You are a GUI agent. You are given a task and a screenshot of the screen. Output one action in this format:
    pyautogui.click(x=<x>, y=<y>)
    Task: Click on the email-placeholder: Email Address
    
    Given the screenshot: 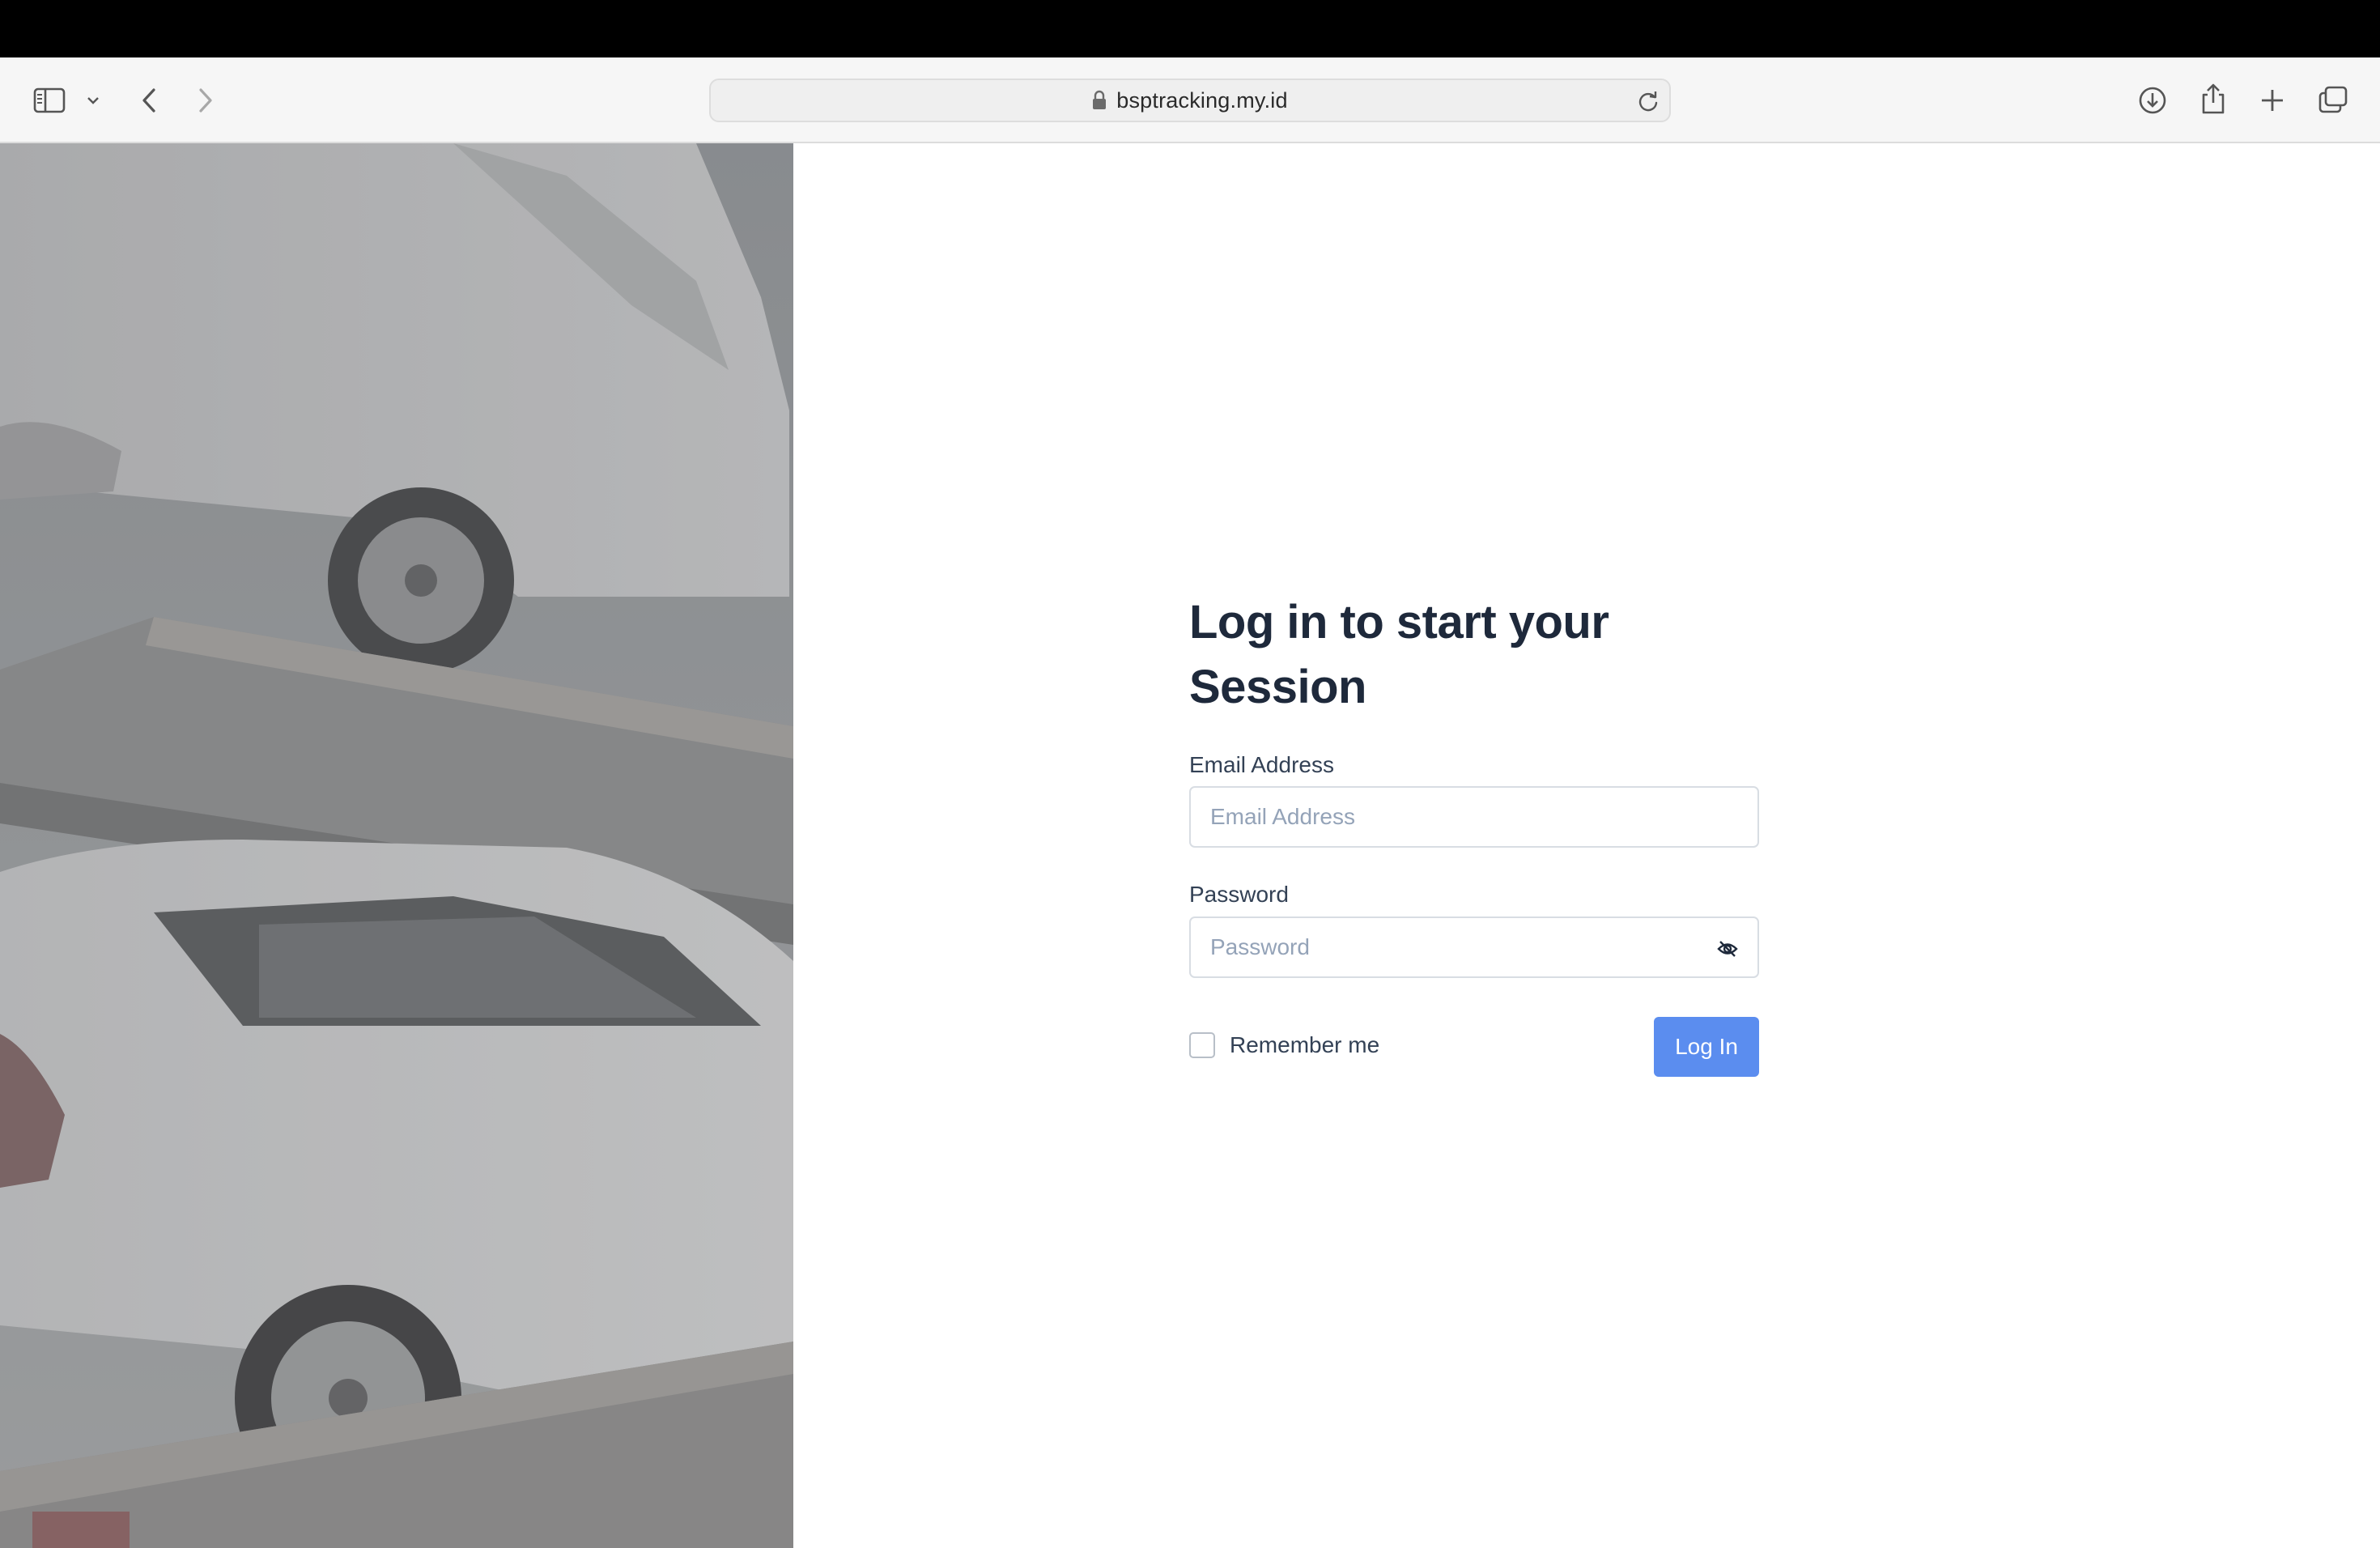 What is the action you would take?
    pyautogui.click(x=1282, y=816)
    